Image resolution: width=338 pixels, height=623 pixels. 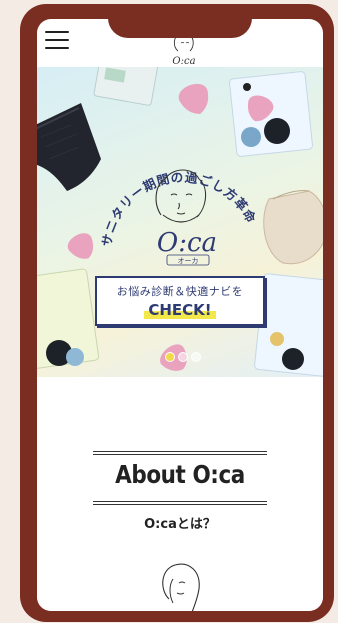 I want to click on about-subtitle: O:caとは？, so click(x=180, y=524).